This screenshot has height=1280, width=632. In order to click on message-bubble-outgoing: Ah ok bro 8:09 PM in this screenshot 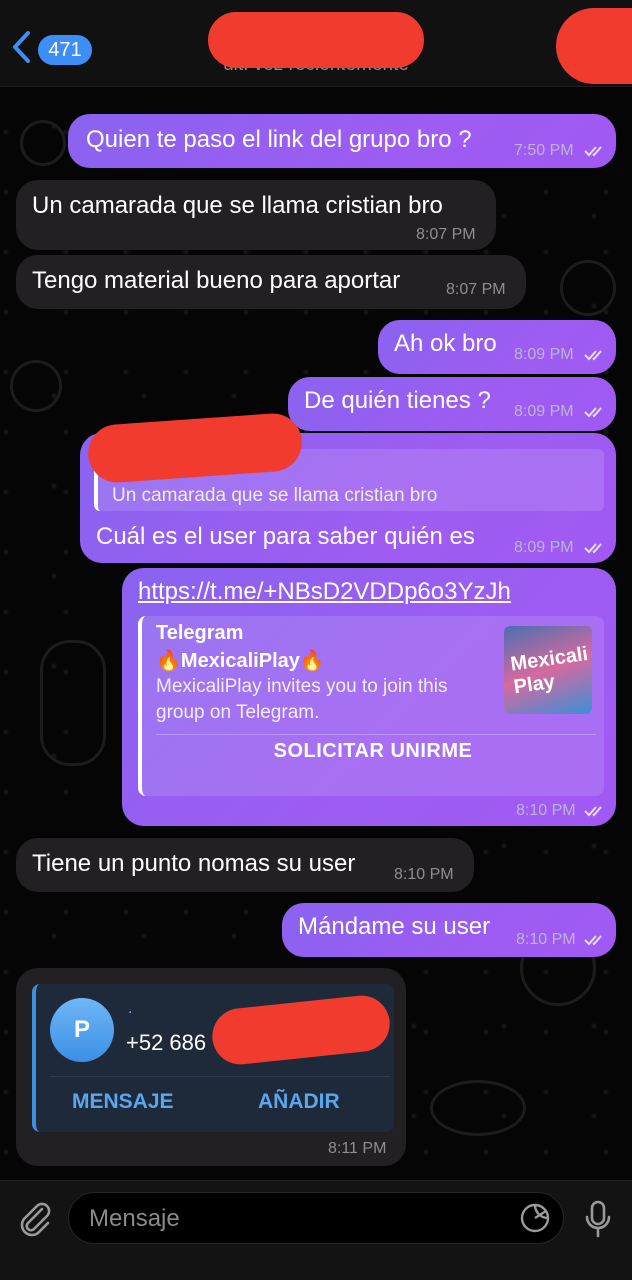, I will do `click(497, 347)`.